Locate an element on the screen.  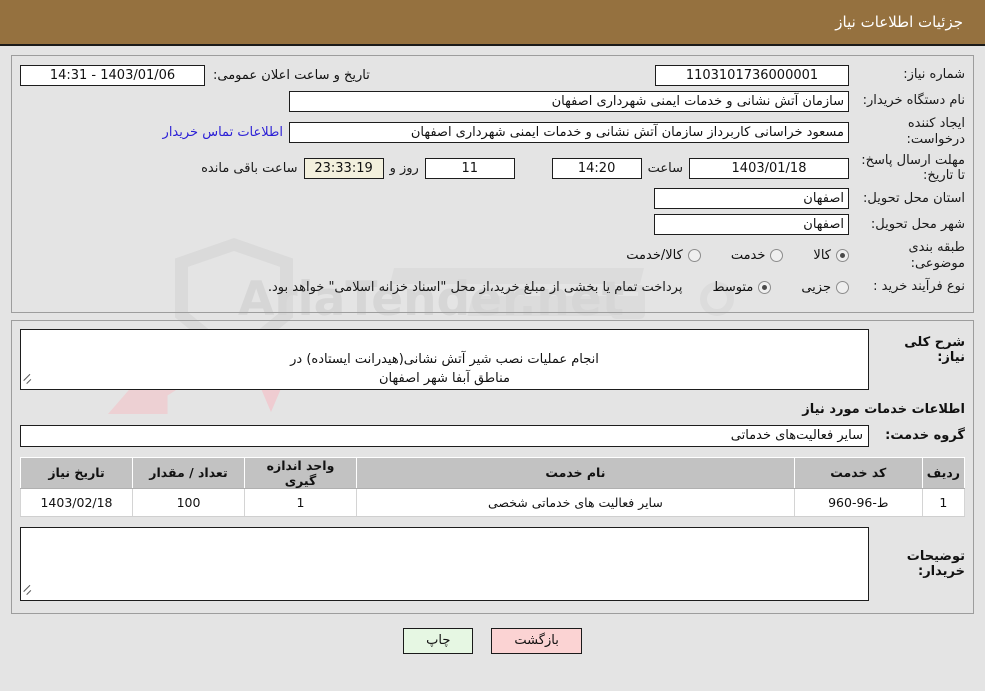
deadline-time-field: 14:20 is located at coordinates (596, 168).